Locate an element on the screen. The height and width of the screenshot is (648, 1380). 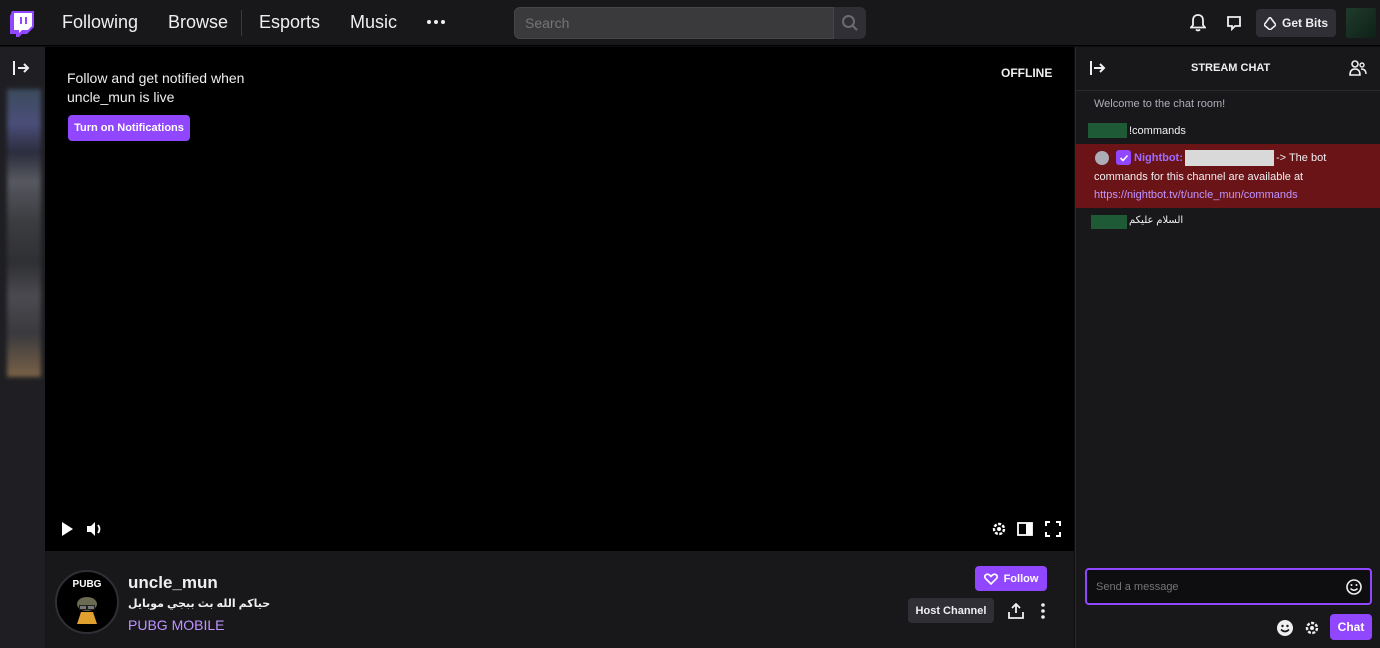
host-channel-button: Host Channel is located at coordinates (951, 610).